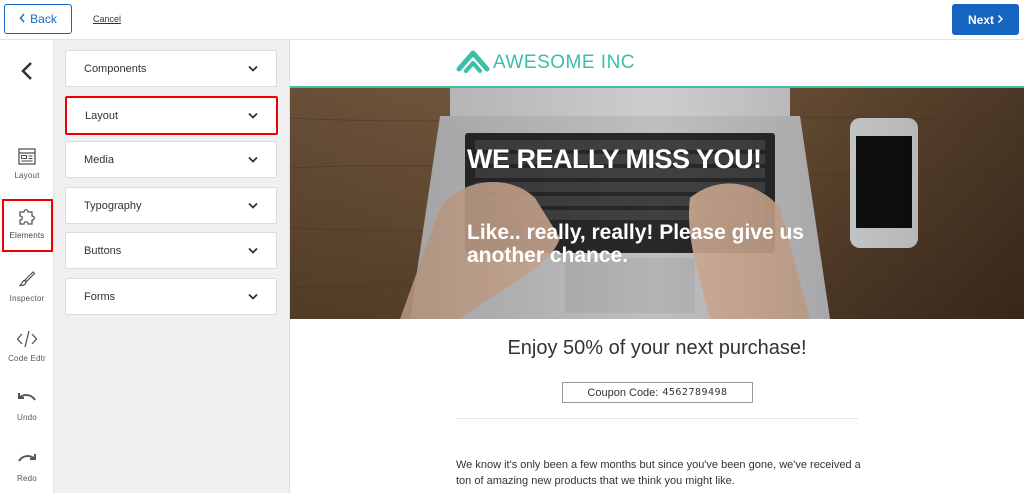  I want to click on rail-item-label: Redo, so click(27, 478).